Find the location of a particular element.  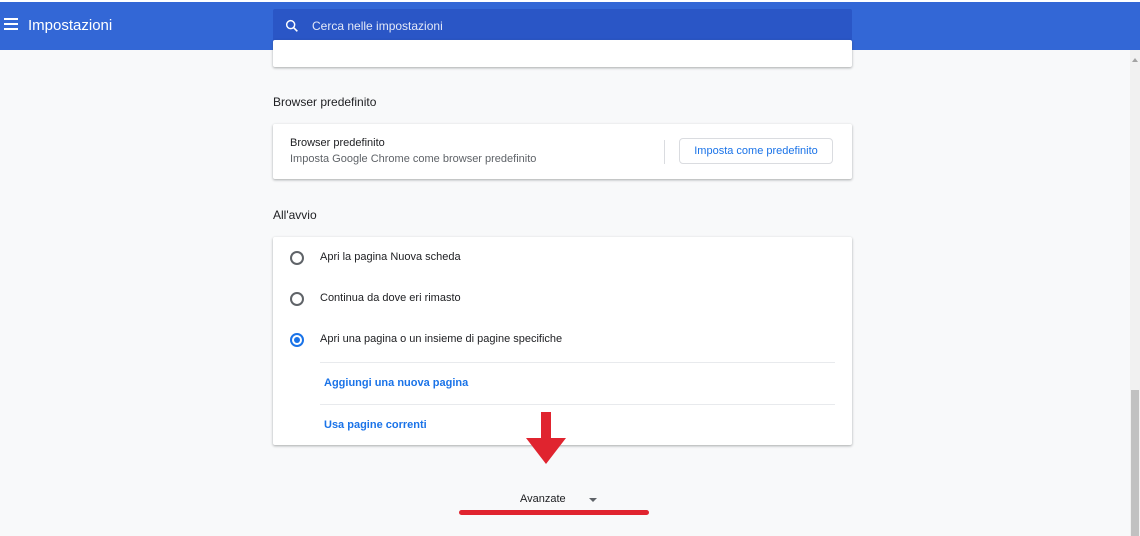

annotation-underline is located at coordinates (554, 512).